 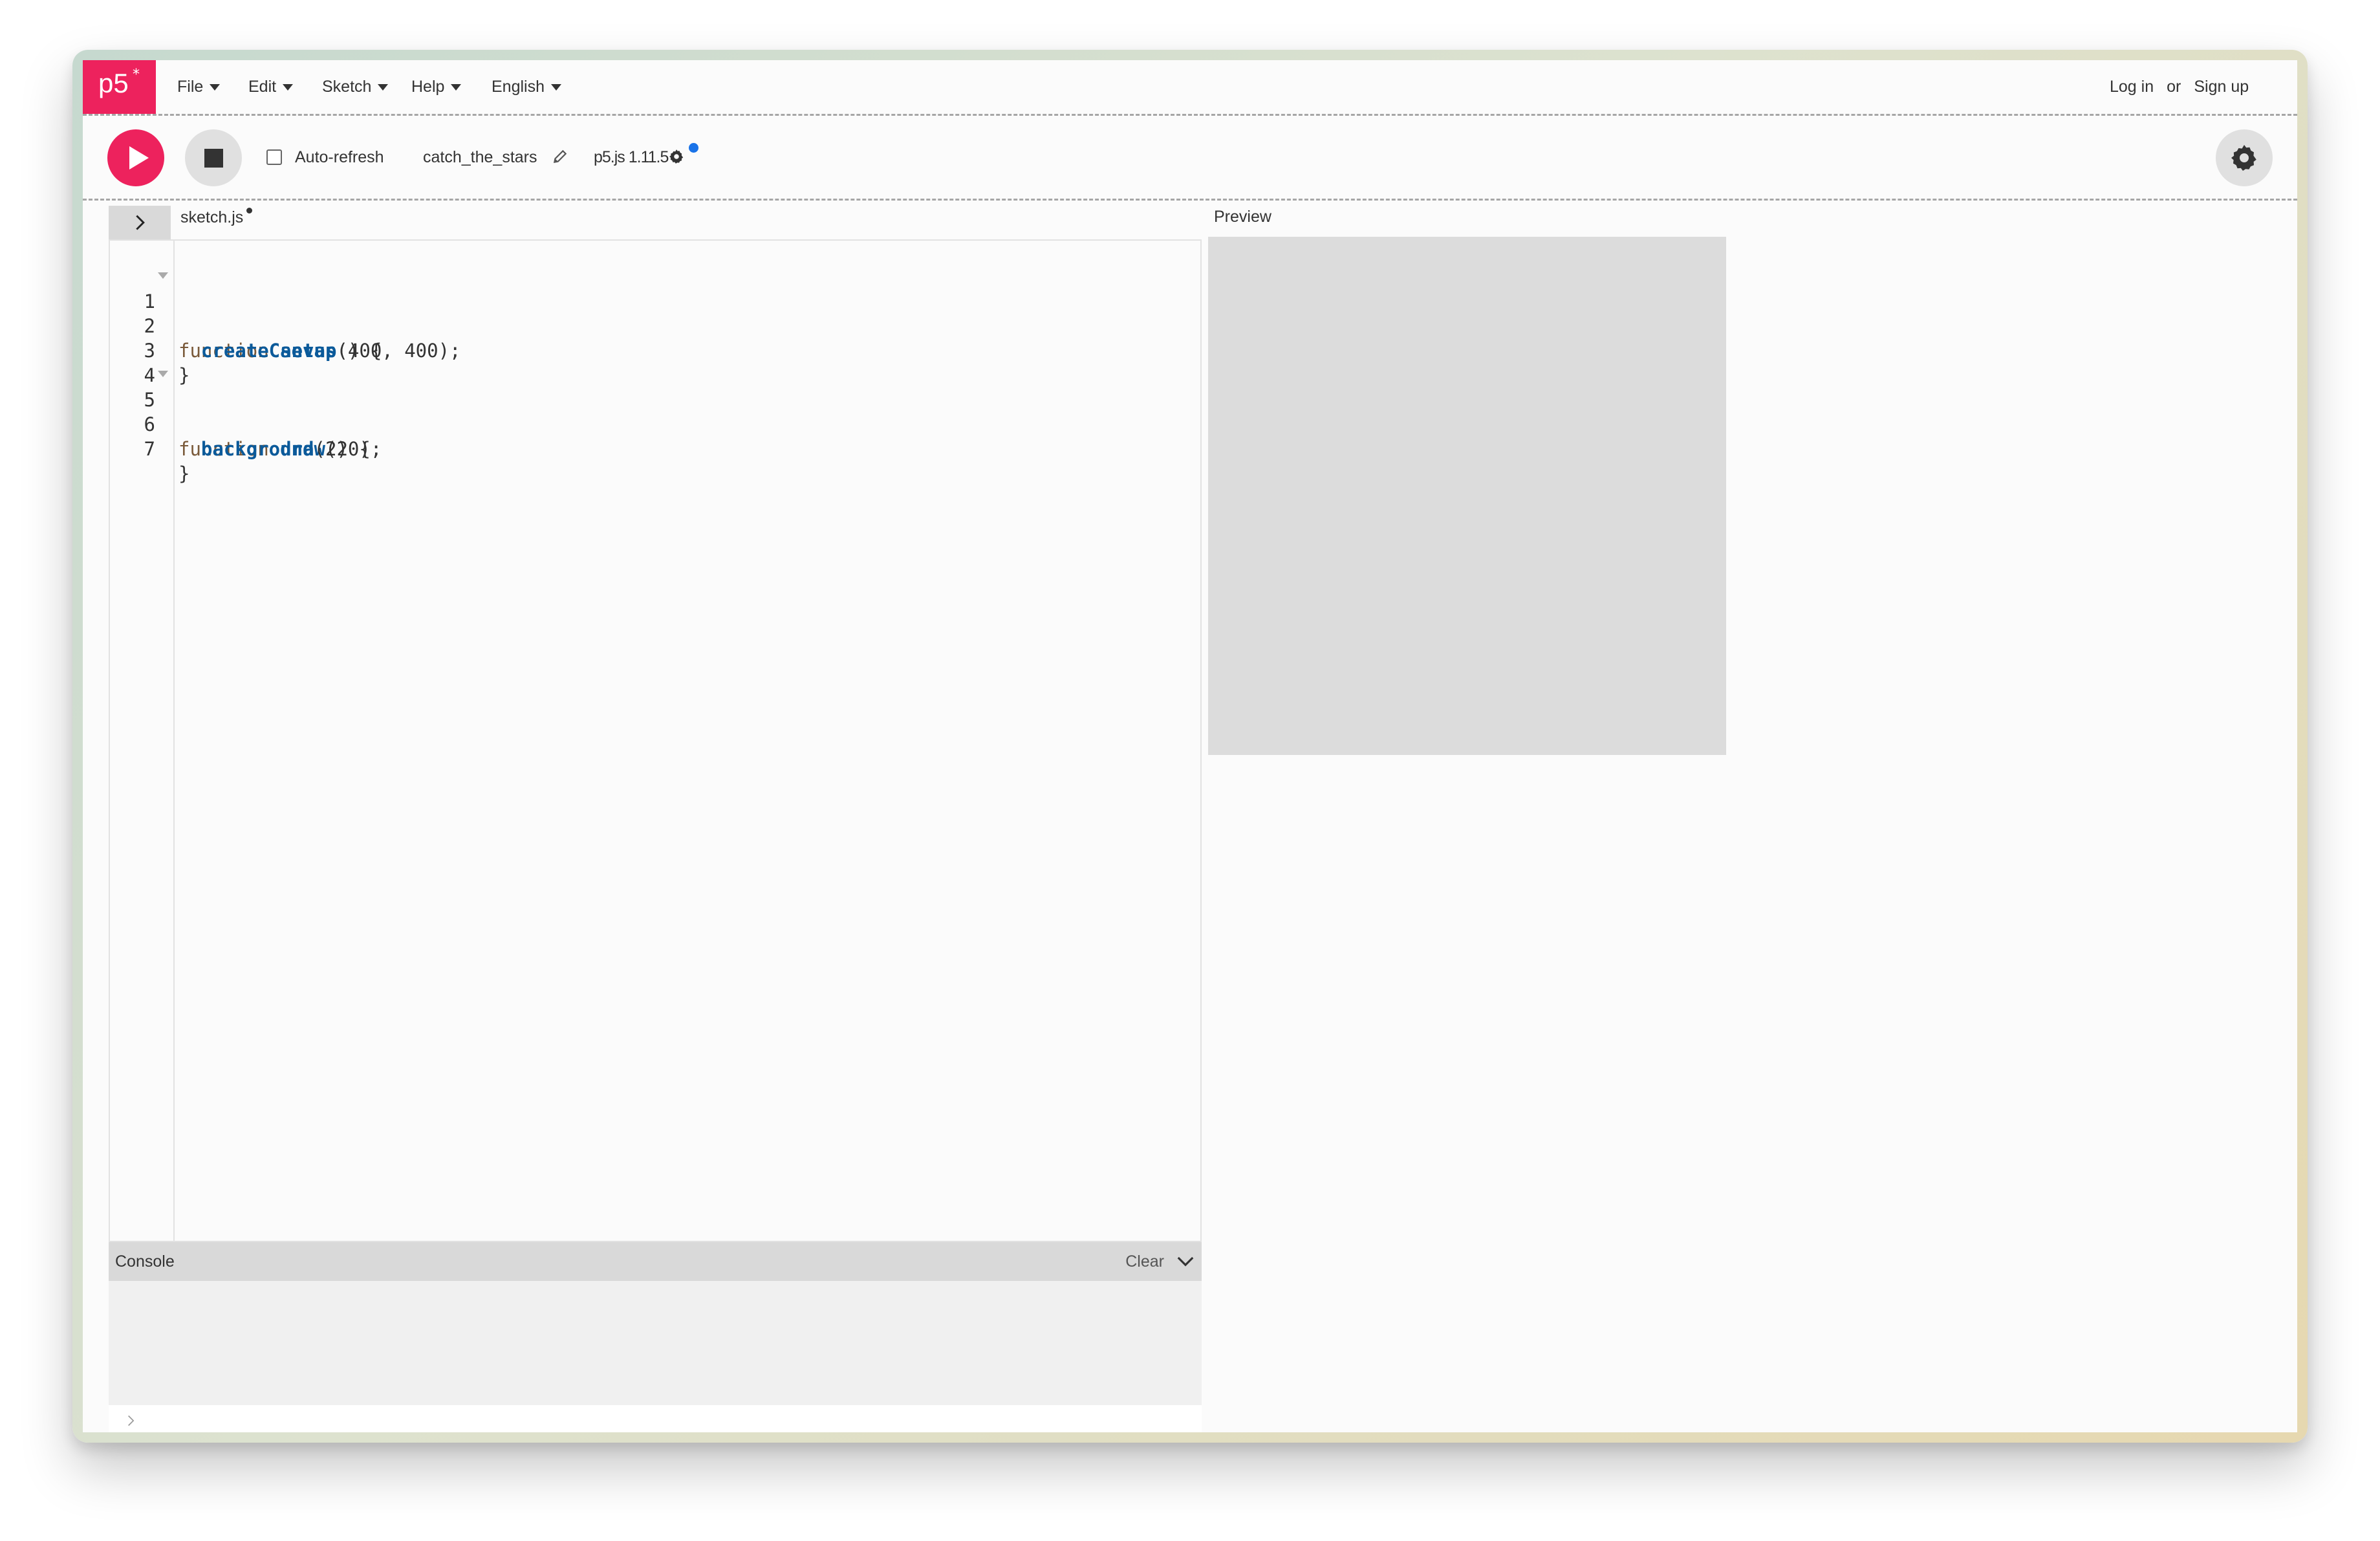 What do you see at coordinates (631, 157) in the screenshot?
I see `p5-version: p5.js 1.11.5` at bounding box center [631, 157].